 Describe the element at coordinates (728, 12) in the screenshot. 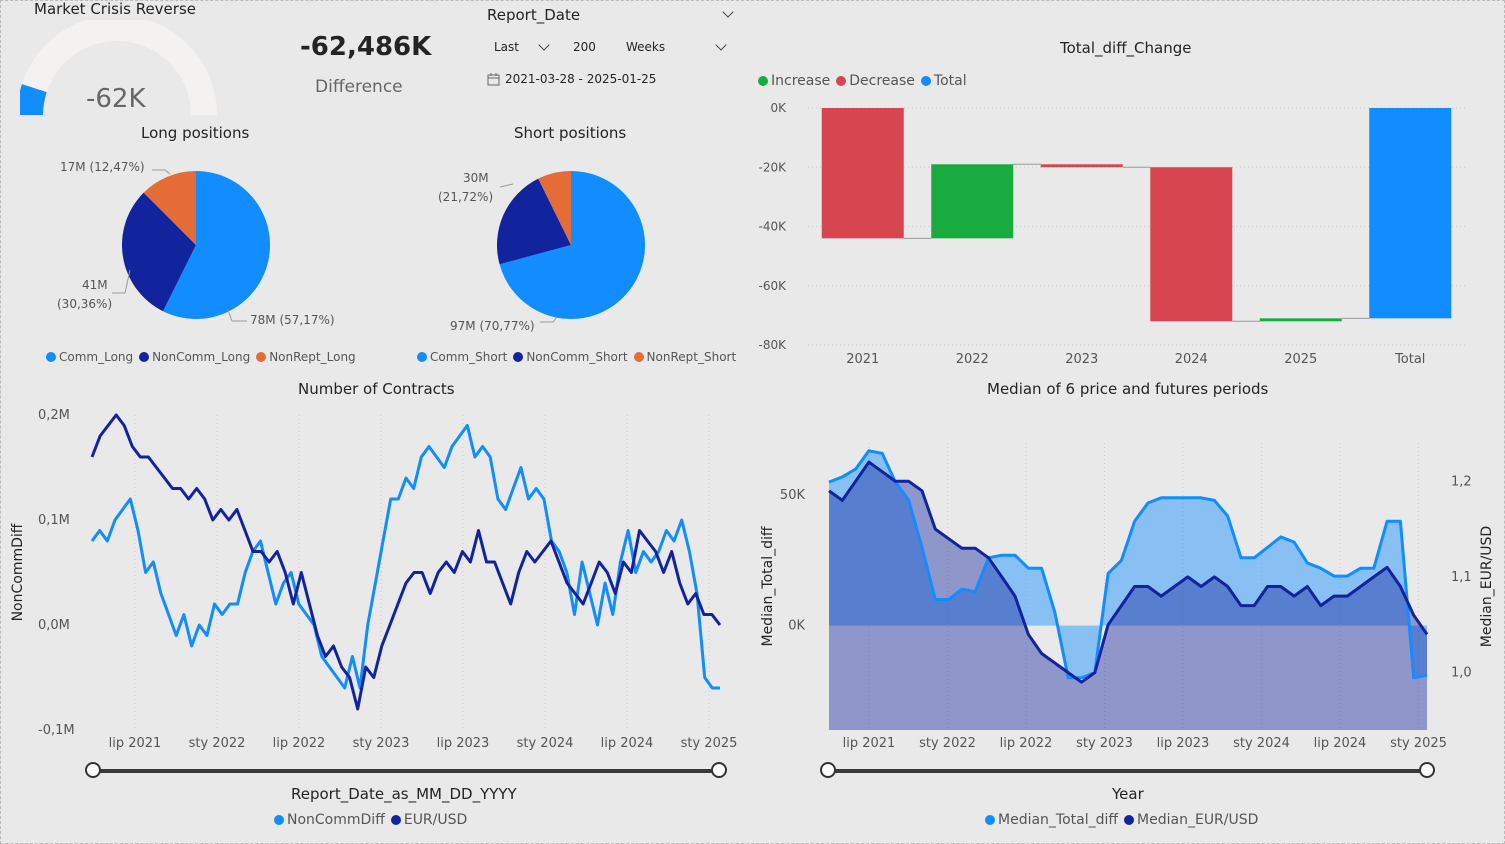

I see `slicer-collapse-chevron-icon` at that location.